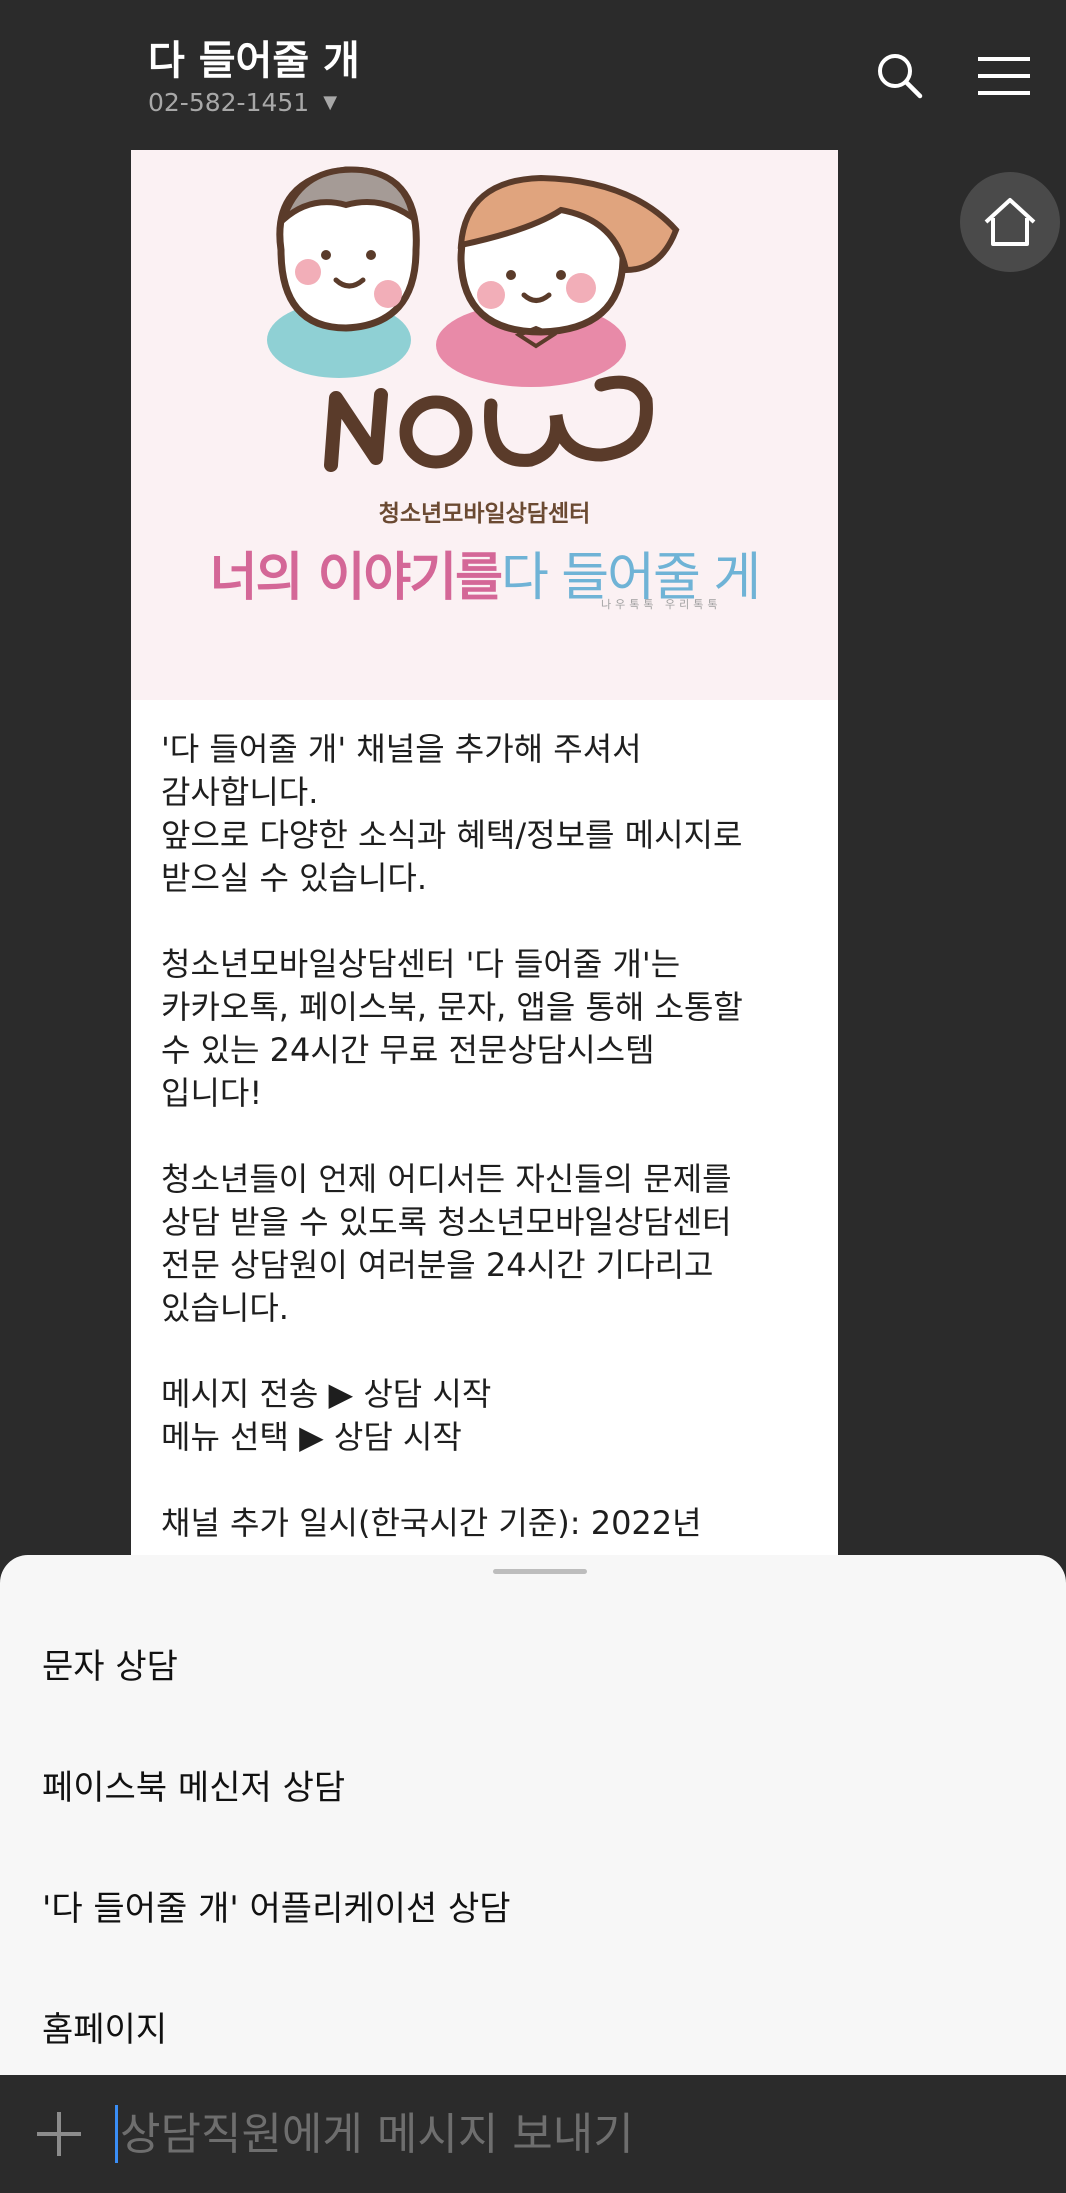  I want to click on search-icon, so click(900, 76).